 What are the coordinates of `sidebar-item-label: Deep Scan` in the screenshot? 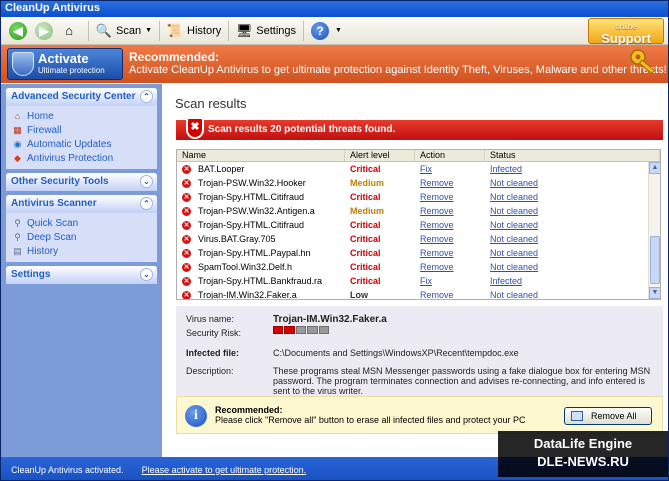 It's located at (52, 237).